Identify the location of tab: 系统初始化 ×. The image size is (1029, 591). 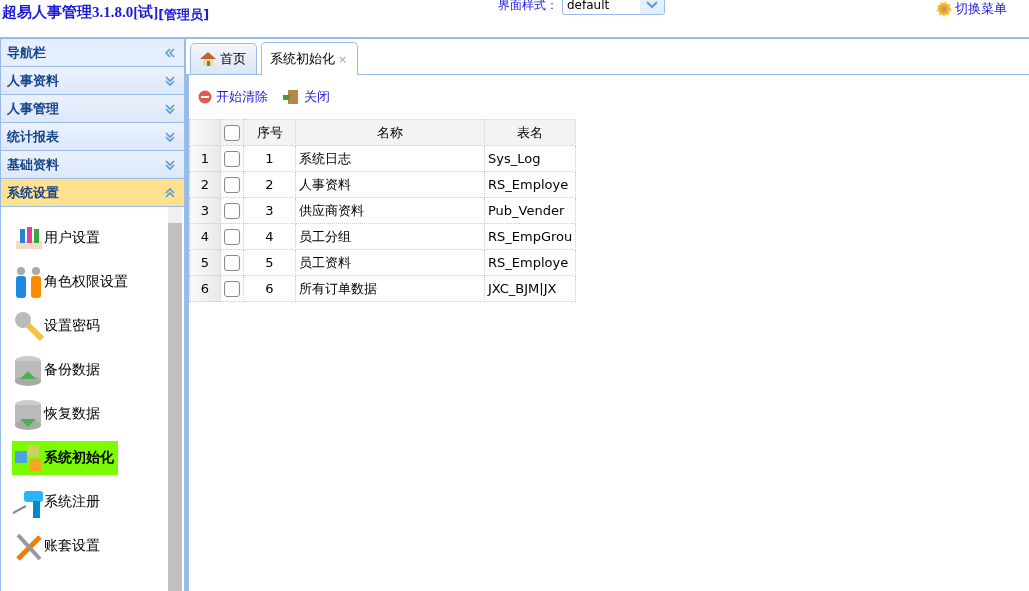
(310, 58).